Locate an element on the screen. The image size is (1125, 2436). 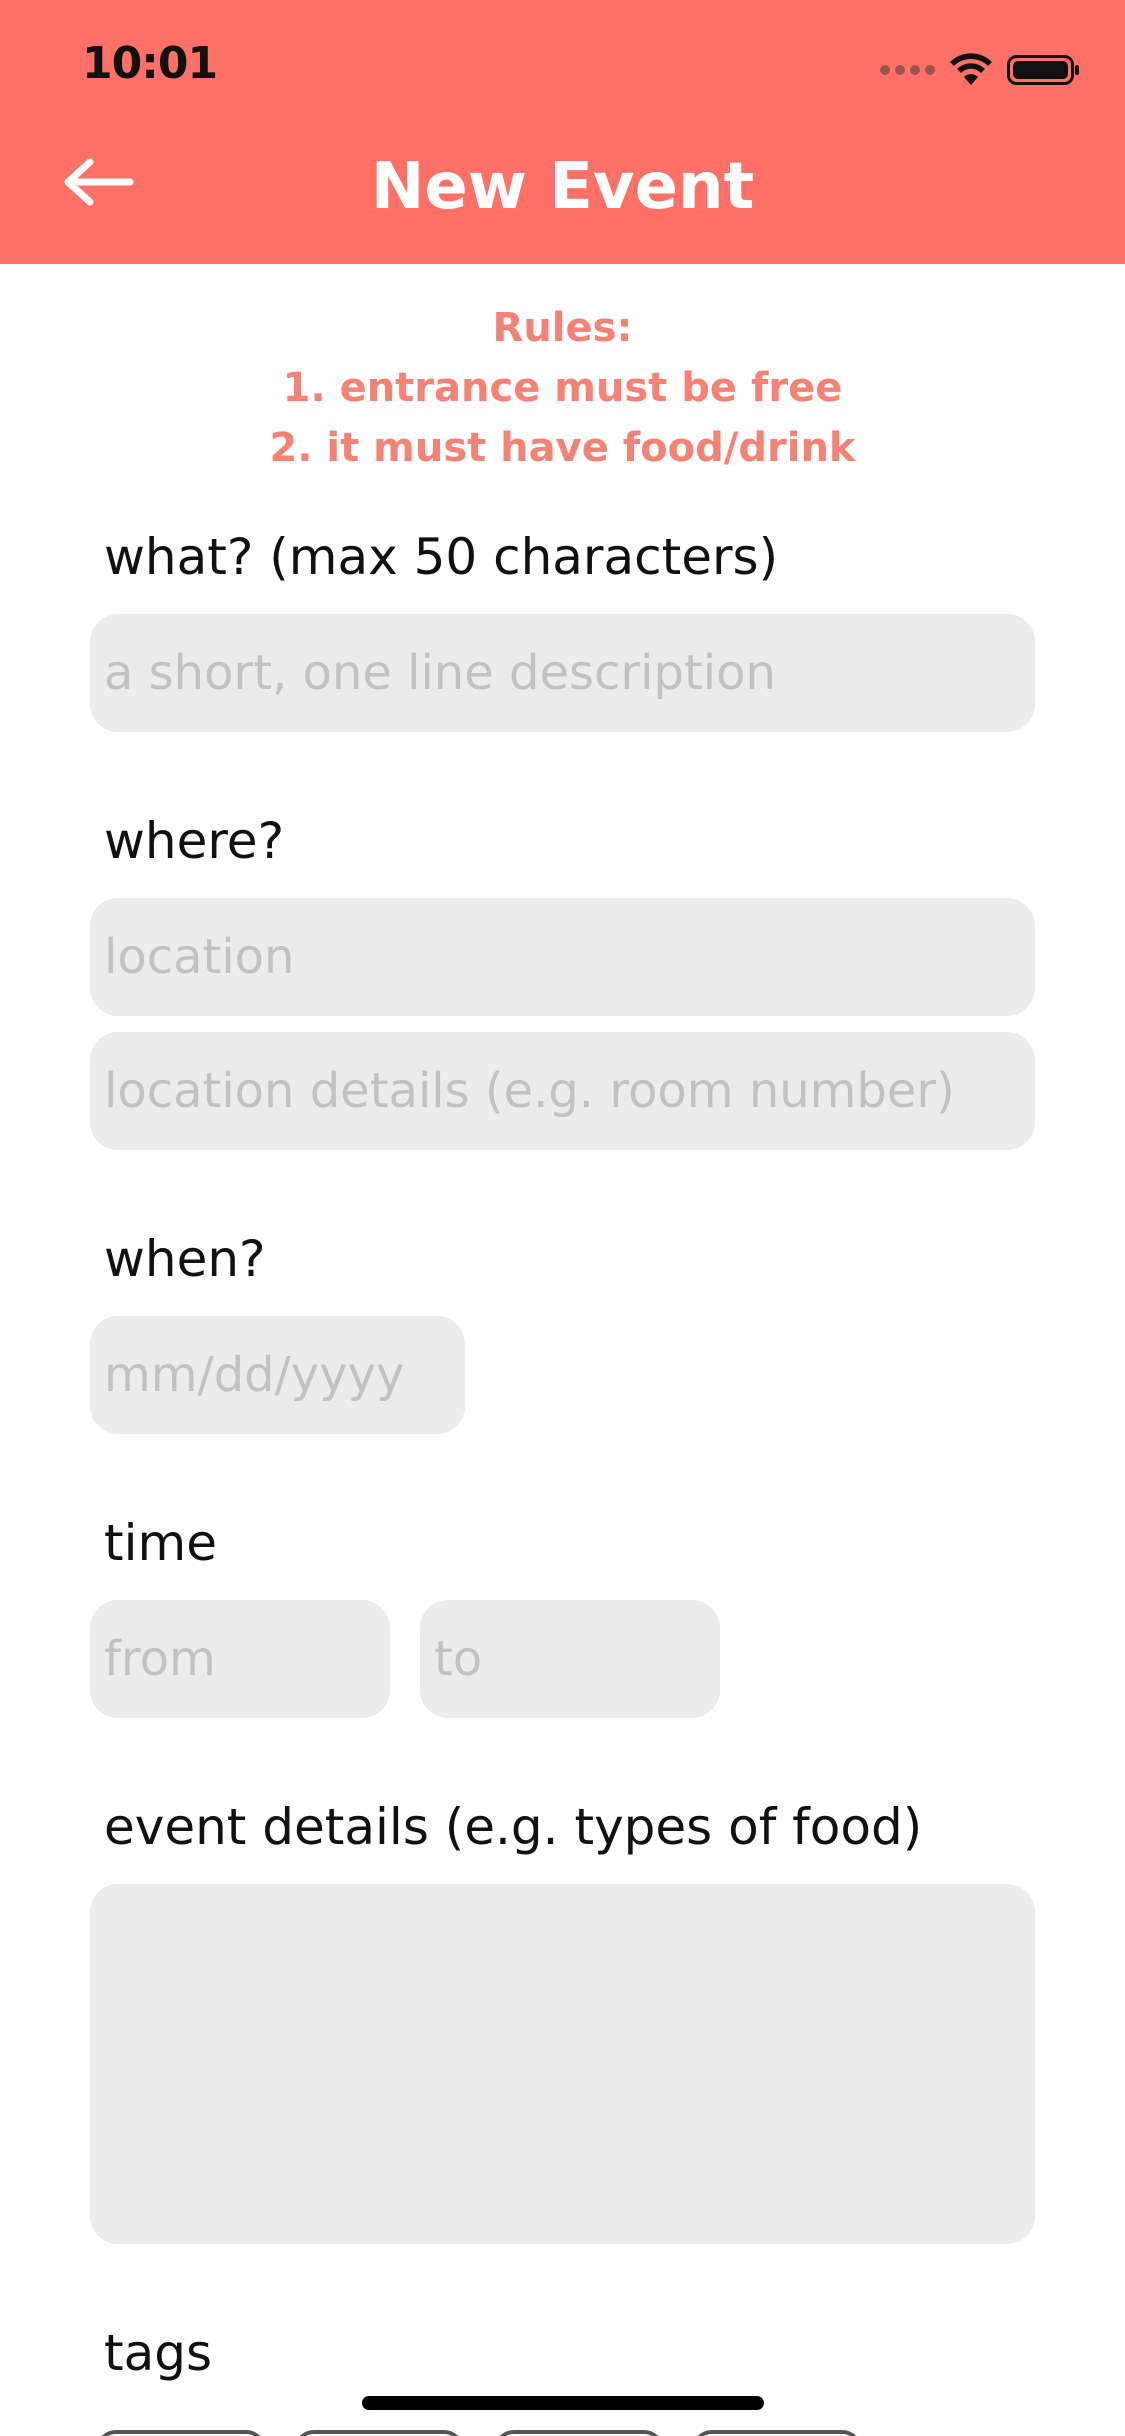
status-icons is located at coordinates (980, 70).